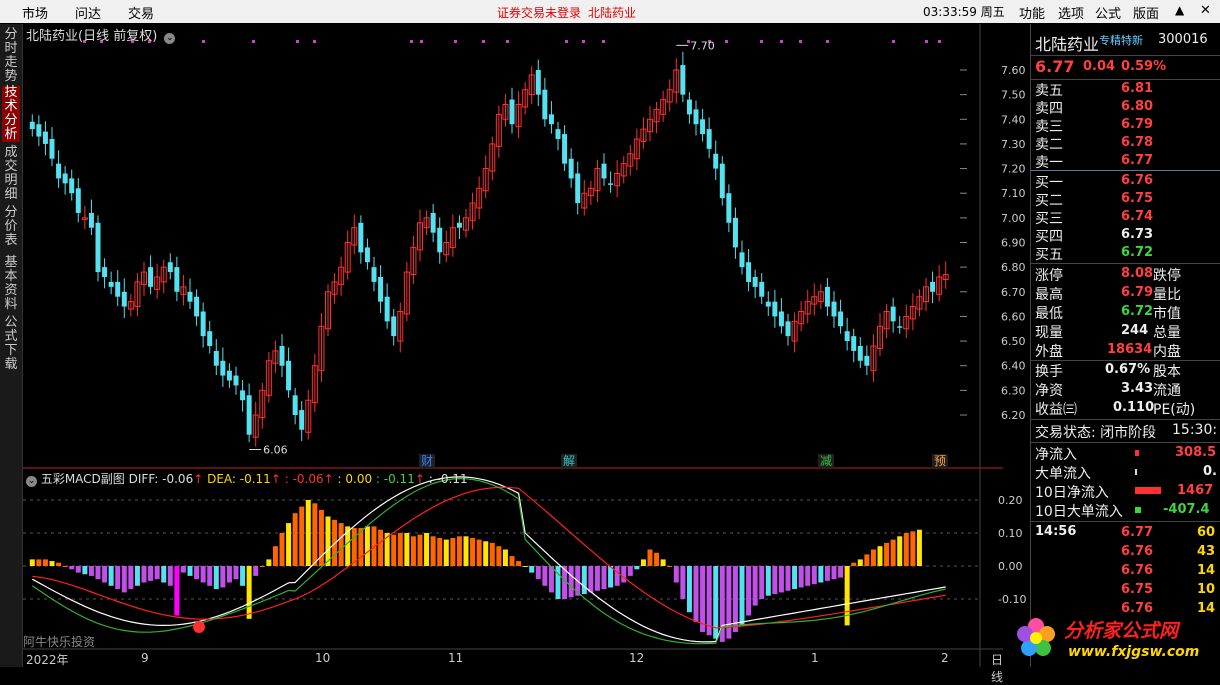 This screenshot has height=685, width=1220. I want to click on stat-right-label: 市值, so click(1167, 314).